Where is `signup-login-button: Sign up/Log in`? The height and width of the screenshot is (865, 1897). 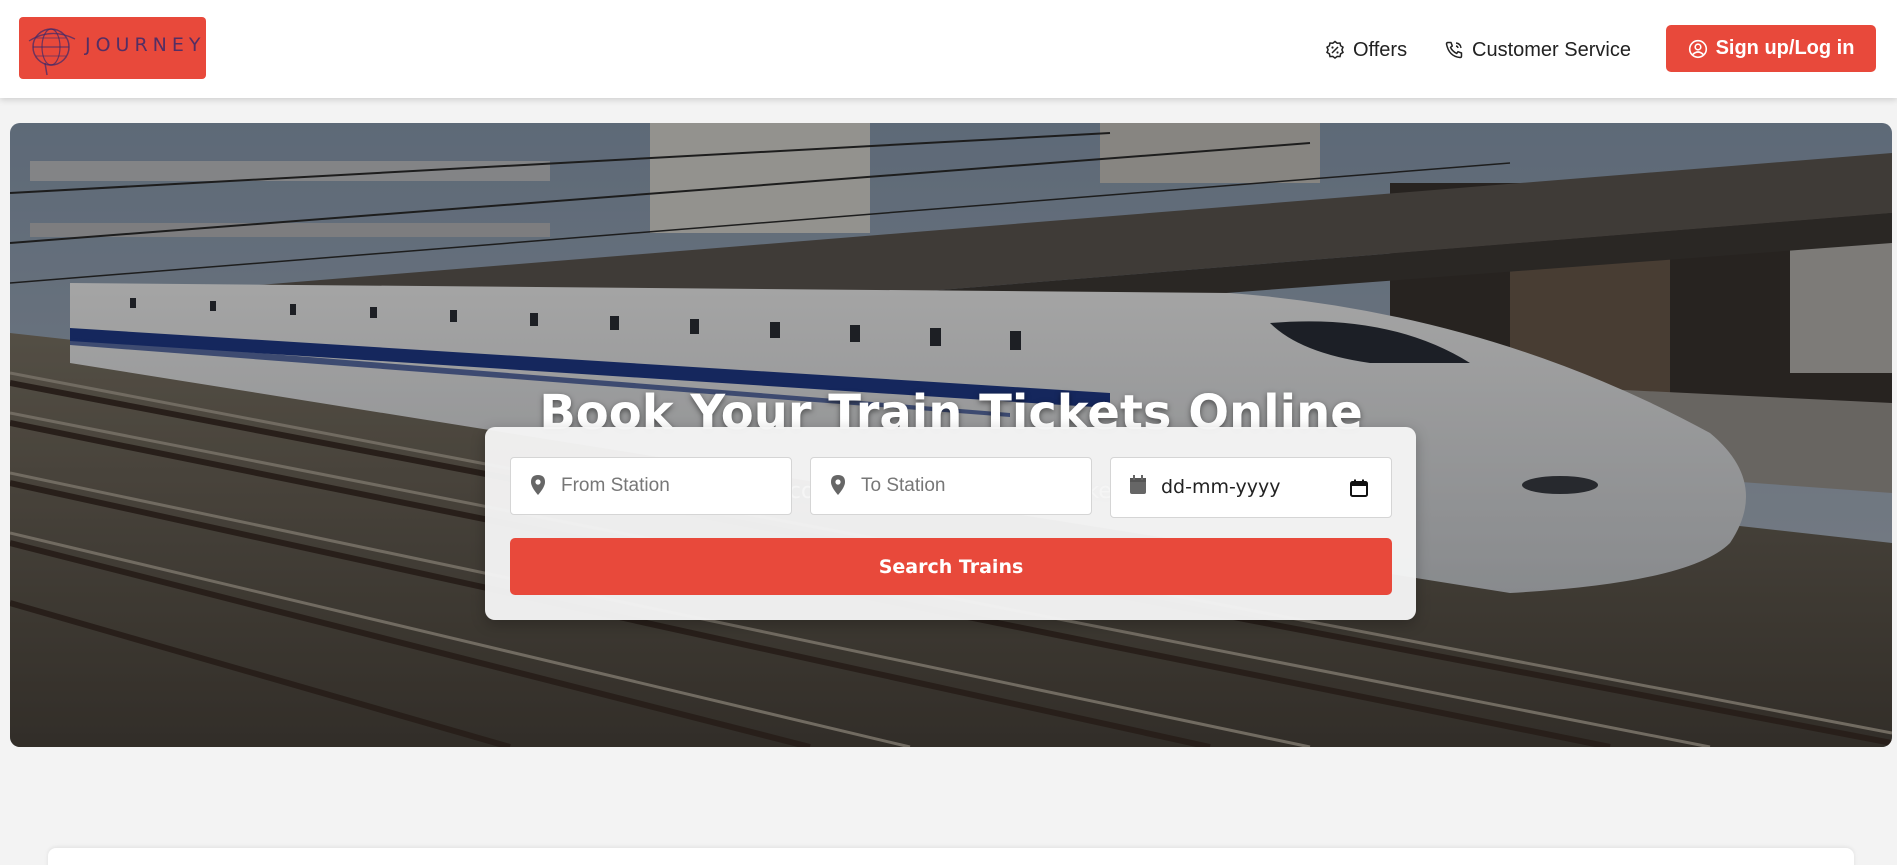 signup-login-button: Sign up/Log in is located at coordinates (1771, 48).